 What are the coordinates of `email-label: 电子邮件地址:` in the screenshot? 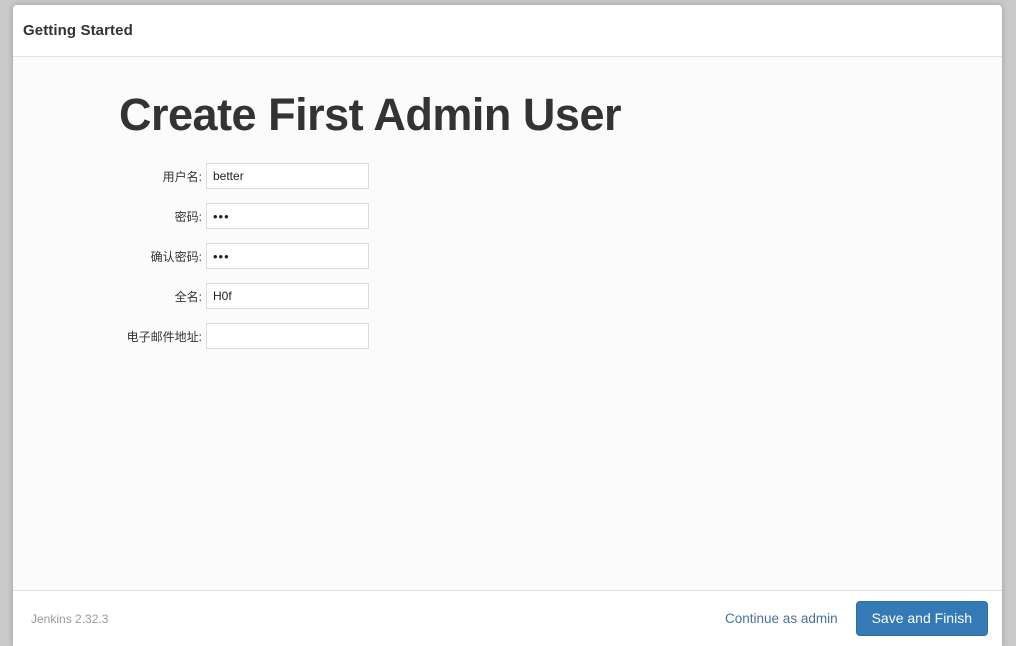 It's located at (164, 336).